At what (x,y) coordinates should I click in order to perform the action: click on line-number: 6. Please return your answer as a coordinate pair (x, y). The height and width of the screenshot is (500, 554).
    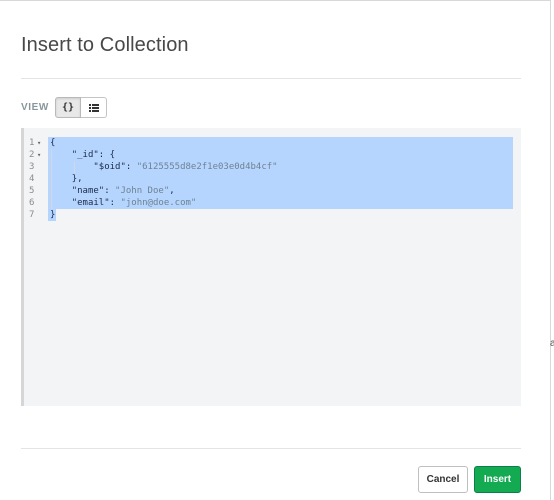
    Looking at the image, I should click on (32, 203).